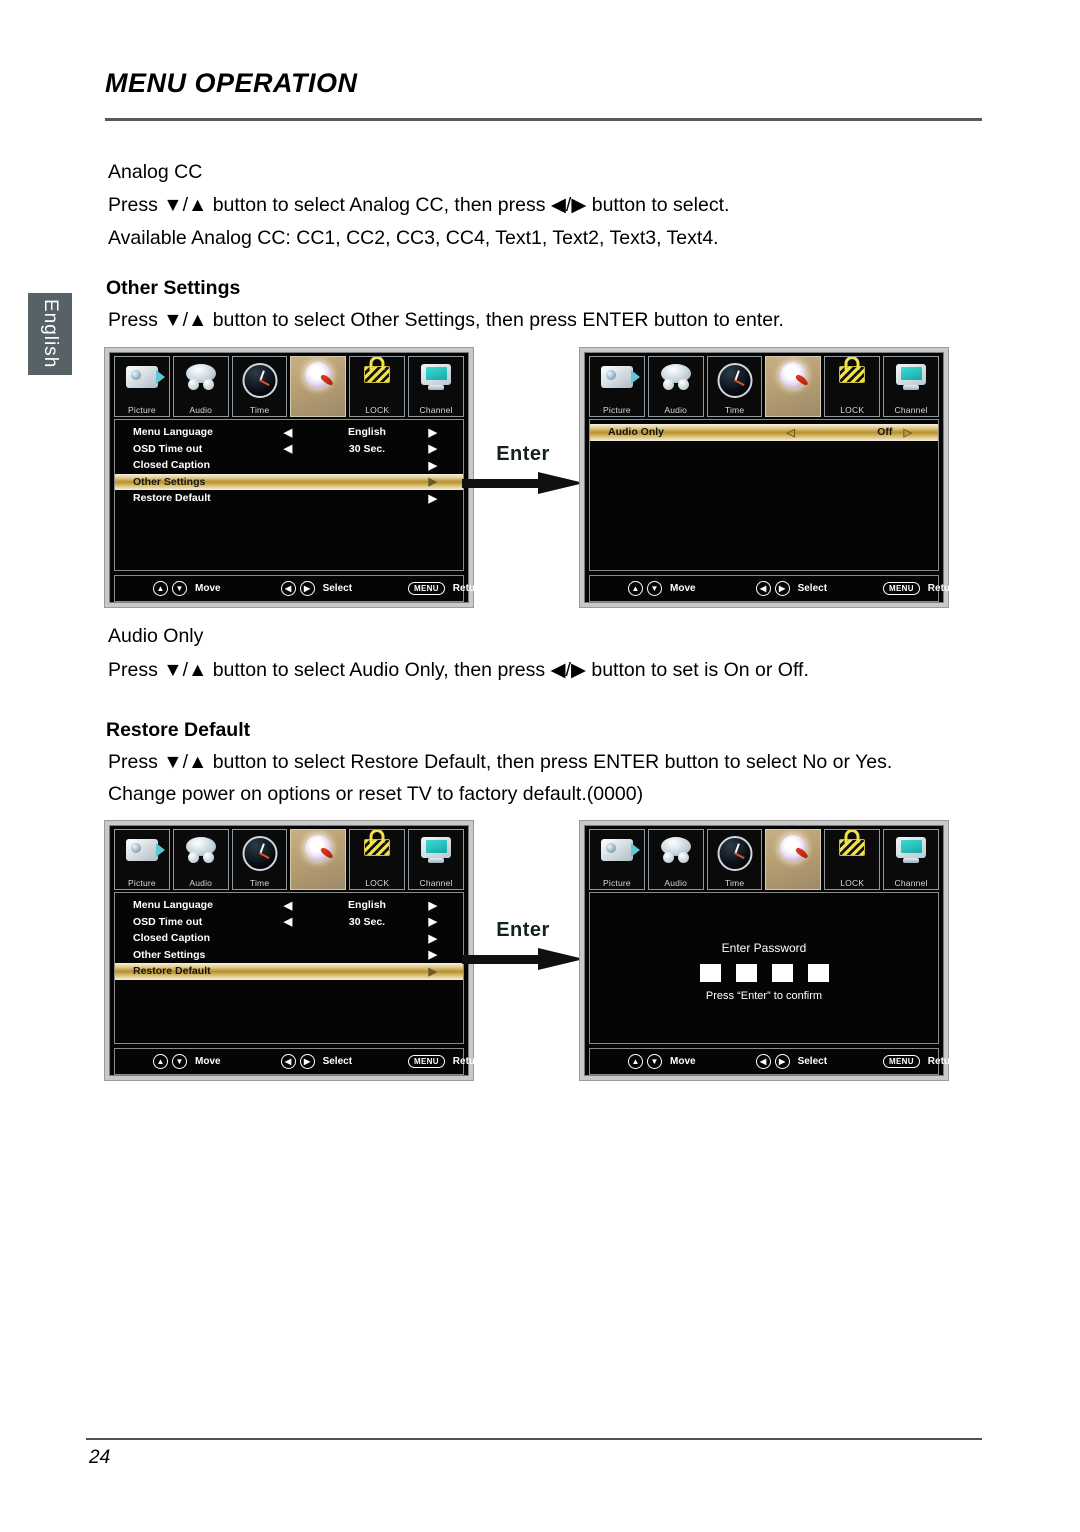 This screenshot has height=1532, width=1080. Describe the element at coordinates (289, 955) in the screenshot. I see `menu-row: Other Settings ▶` at that location.